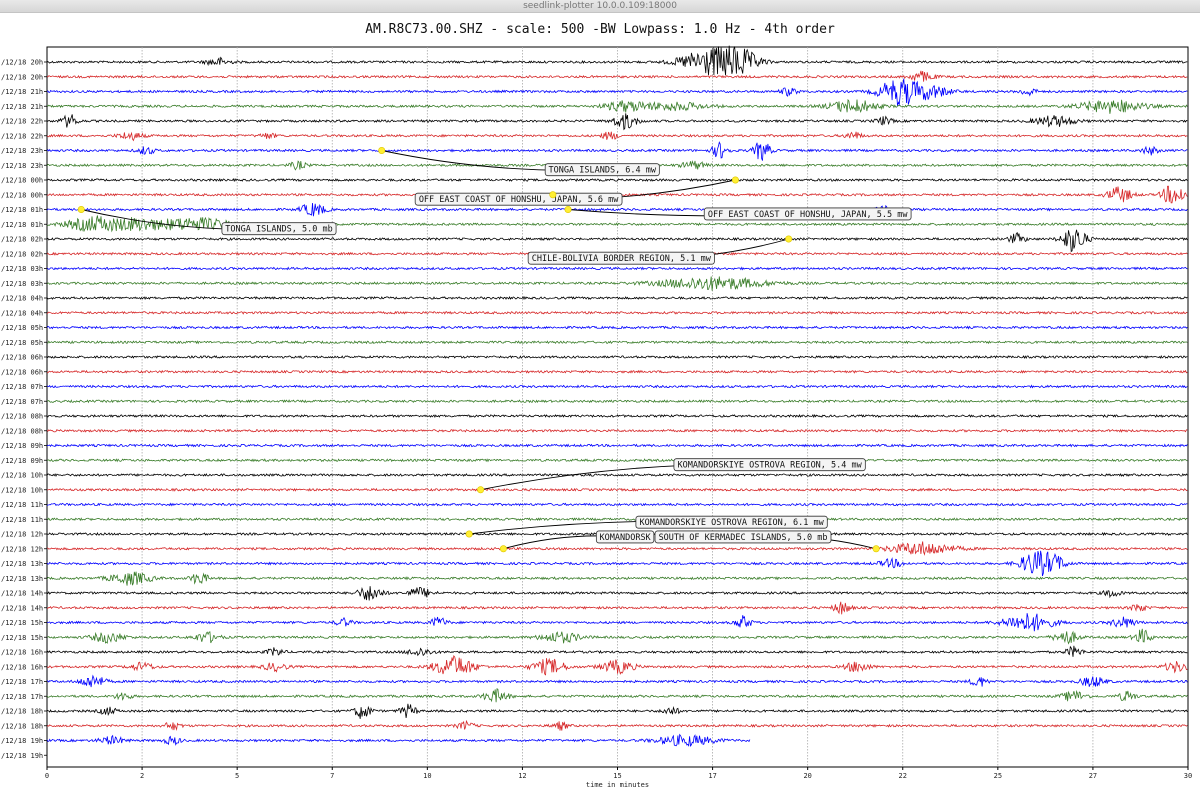  I want to click on x-tick-label: 10, so click(427, 776).